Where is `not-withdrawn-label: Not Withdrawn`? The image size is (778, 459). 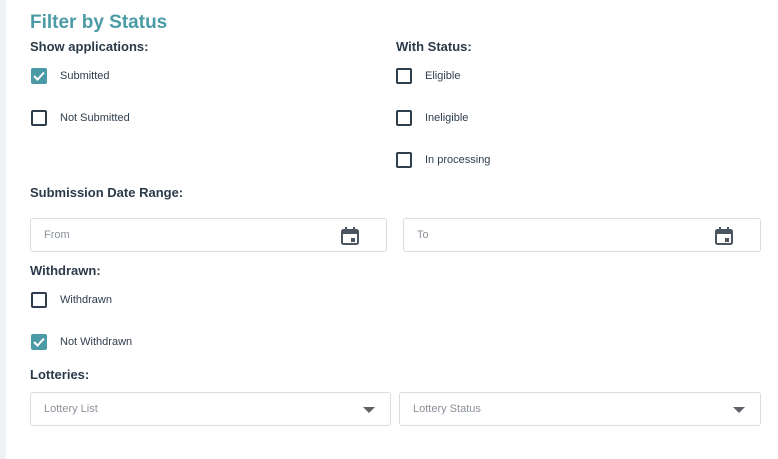 not-withdrawn-label: Not Withdrawn is located at coordinates (96, 342).